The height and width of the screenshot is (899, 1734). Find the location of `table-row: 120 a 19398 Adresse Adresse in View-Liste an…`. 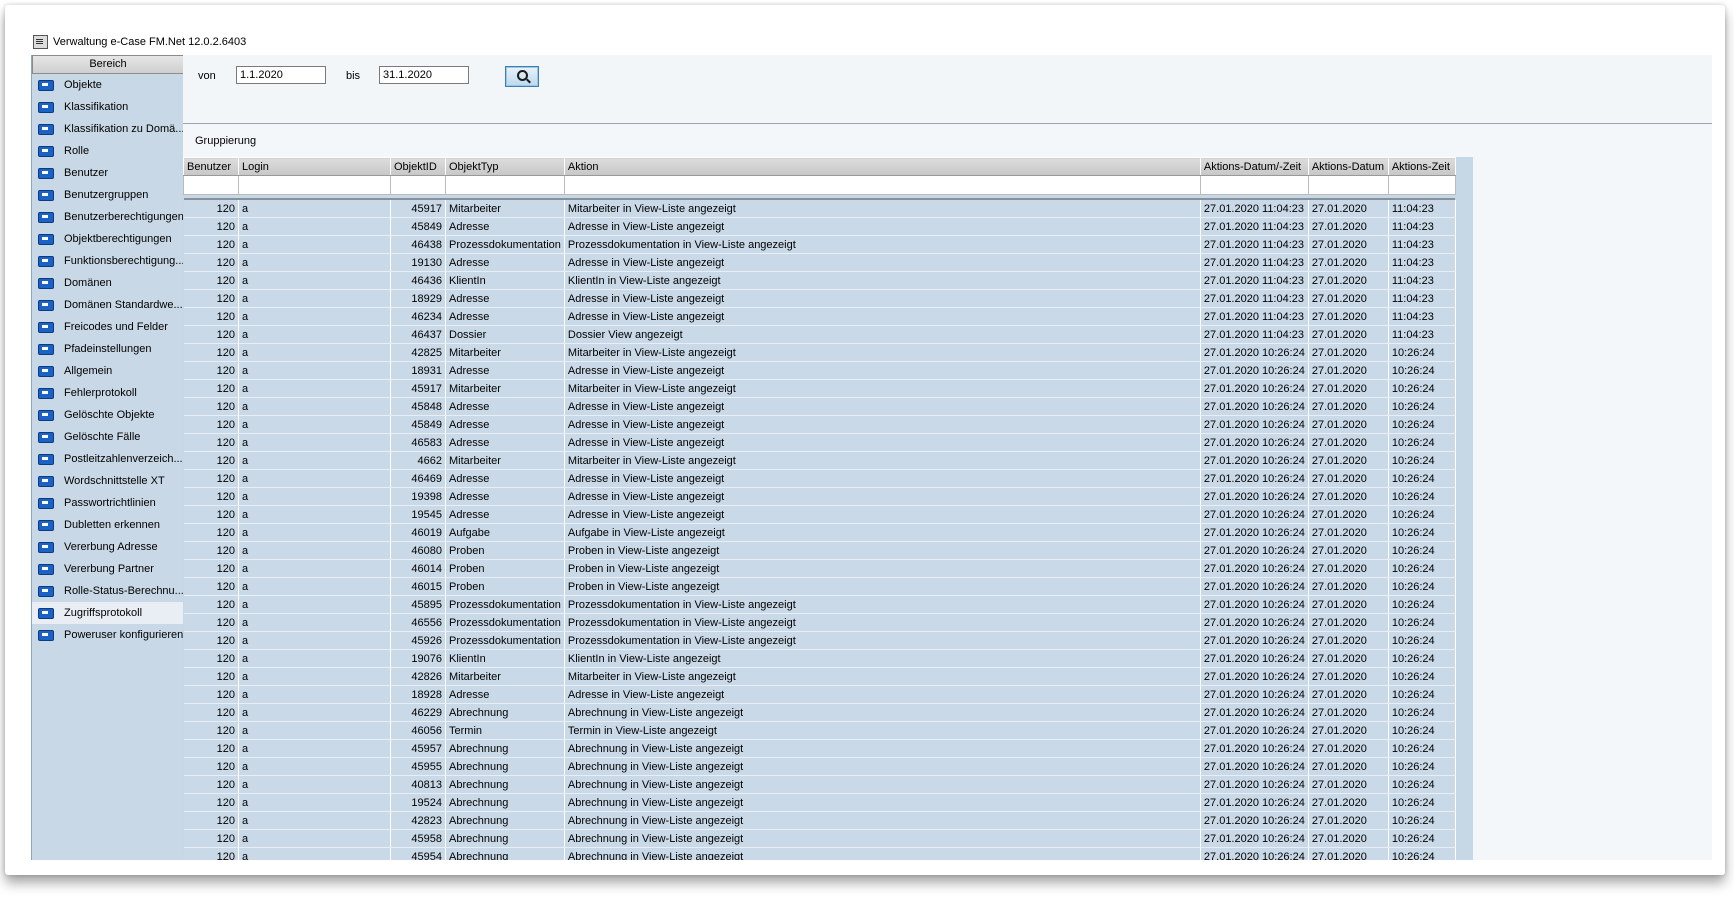

table-row: 120 a 19398 Adresse Adresse in View-Liste an… is located at coordinates (819, 496).